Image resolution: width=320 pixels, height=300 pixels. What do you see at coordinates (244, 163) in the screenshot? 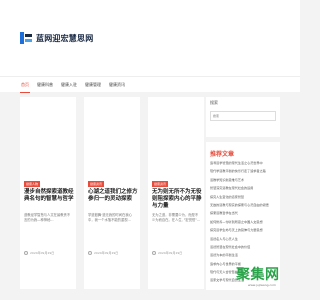
I see `list-item: 追寻道学智慧的现代生活之心灵世界中` at bounding box center [244, 163].